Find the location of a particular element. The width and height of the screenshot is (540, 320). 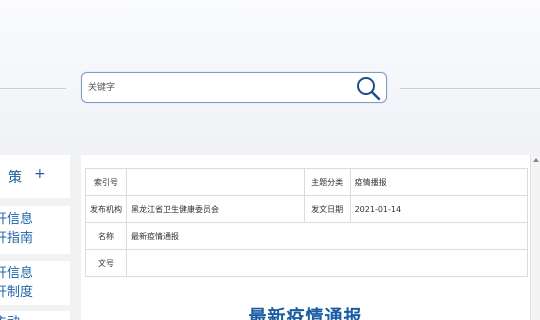

search-button is located at coordinates (368, 88).